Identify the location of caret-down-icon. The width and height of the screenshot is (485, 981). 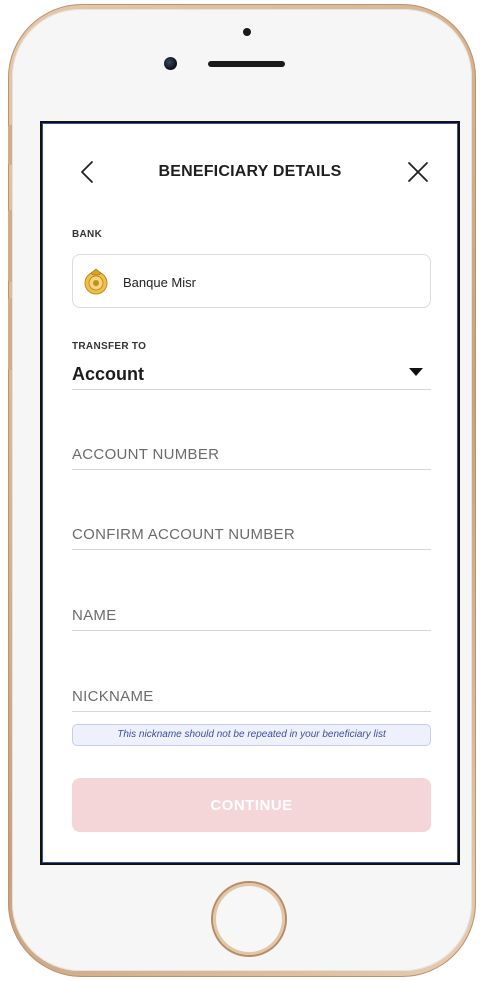
(416, 372).